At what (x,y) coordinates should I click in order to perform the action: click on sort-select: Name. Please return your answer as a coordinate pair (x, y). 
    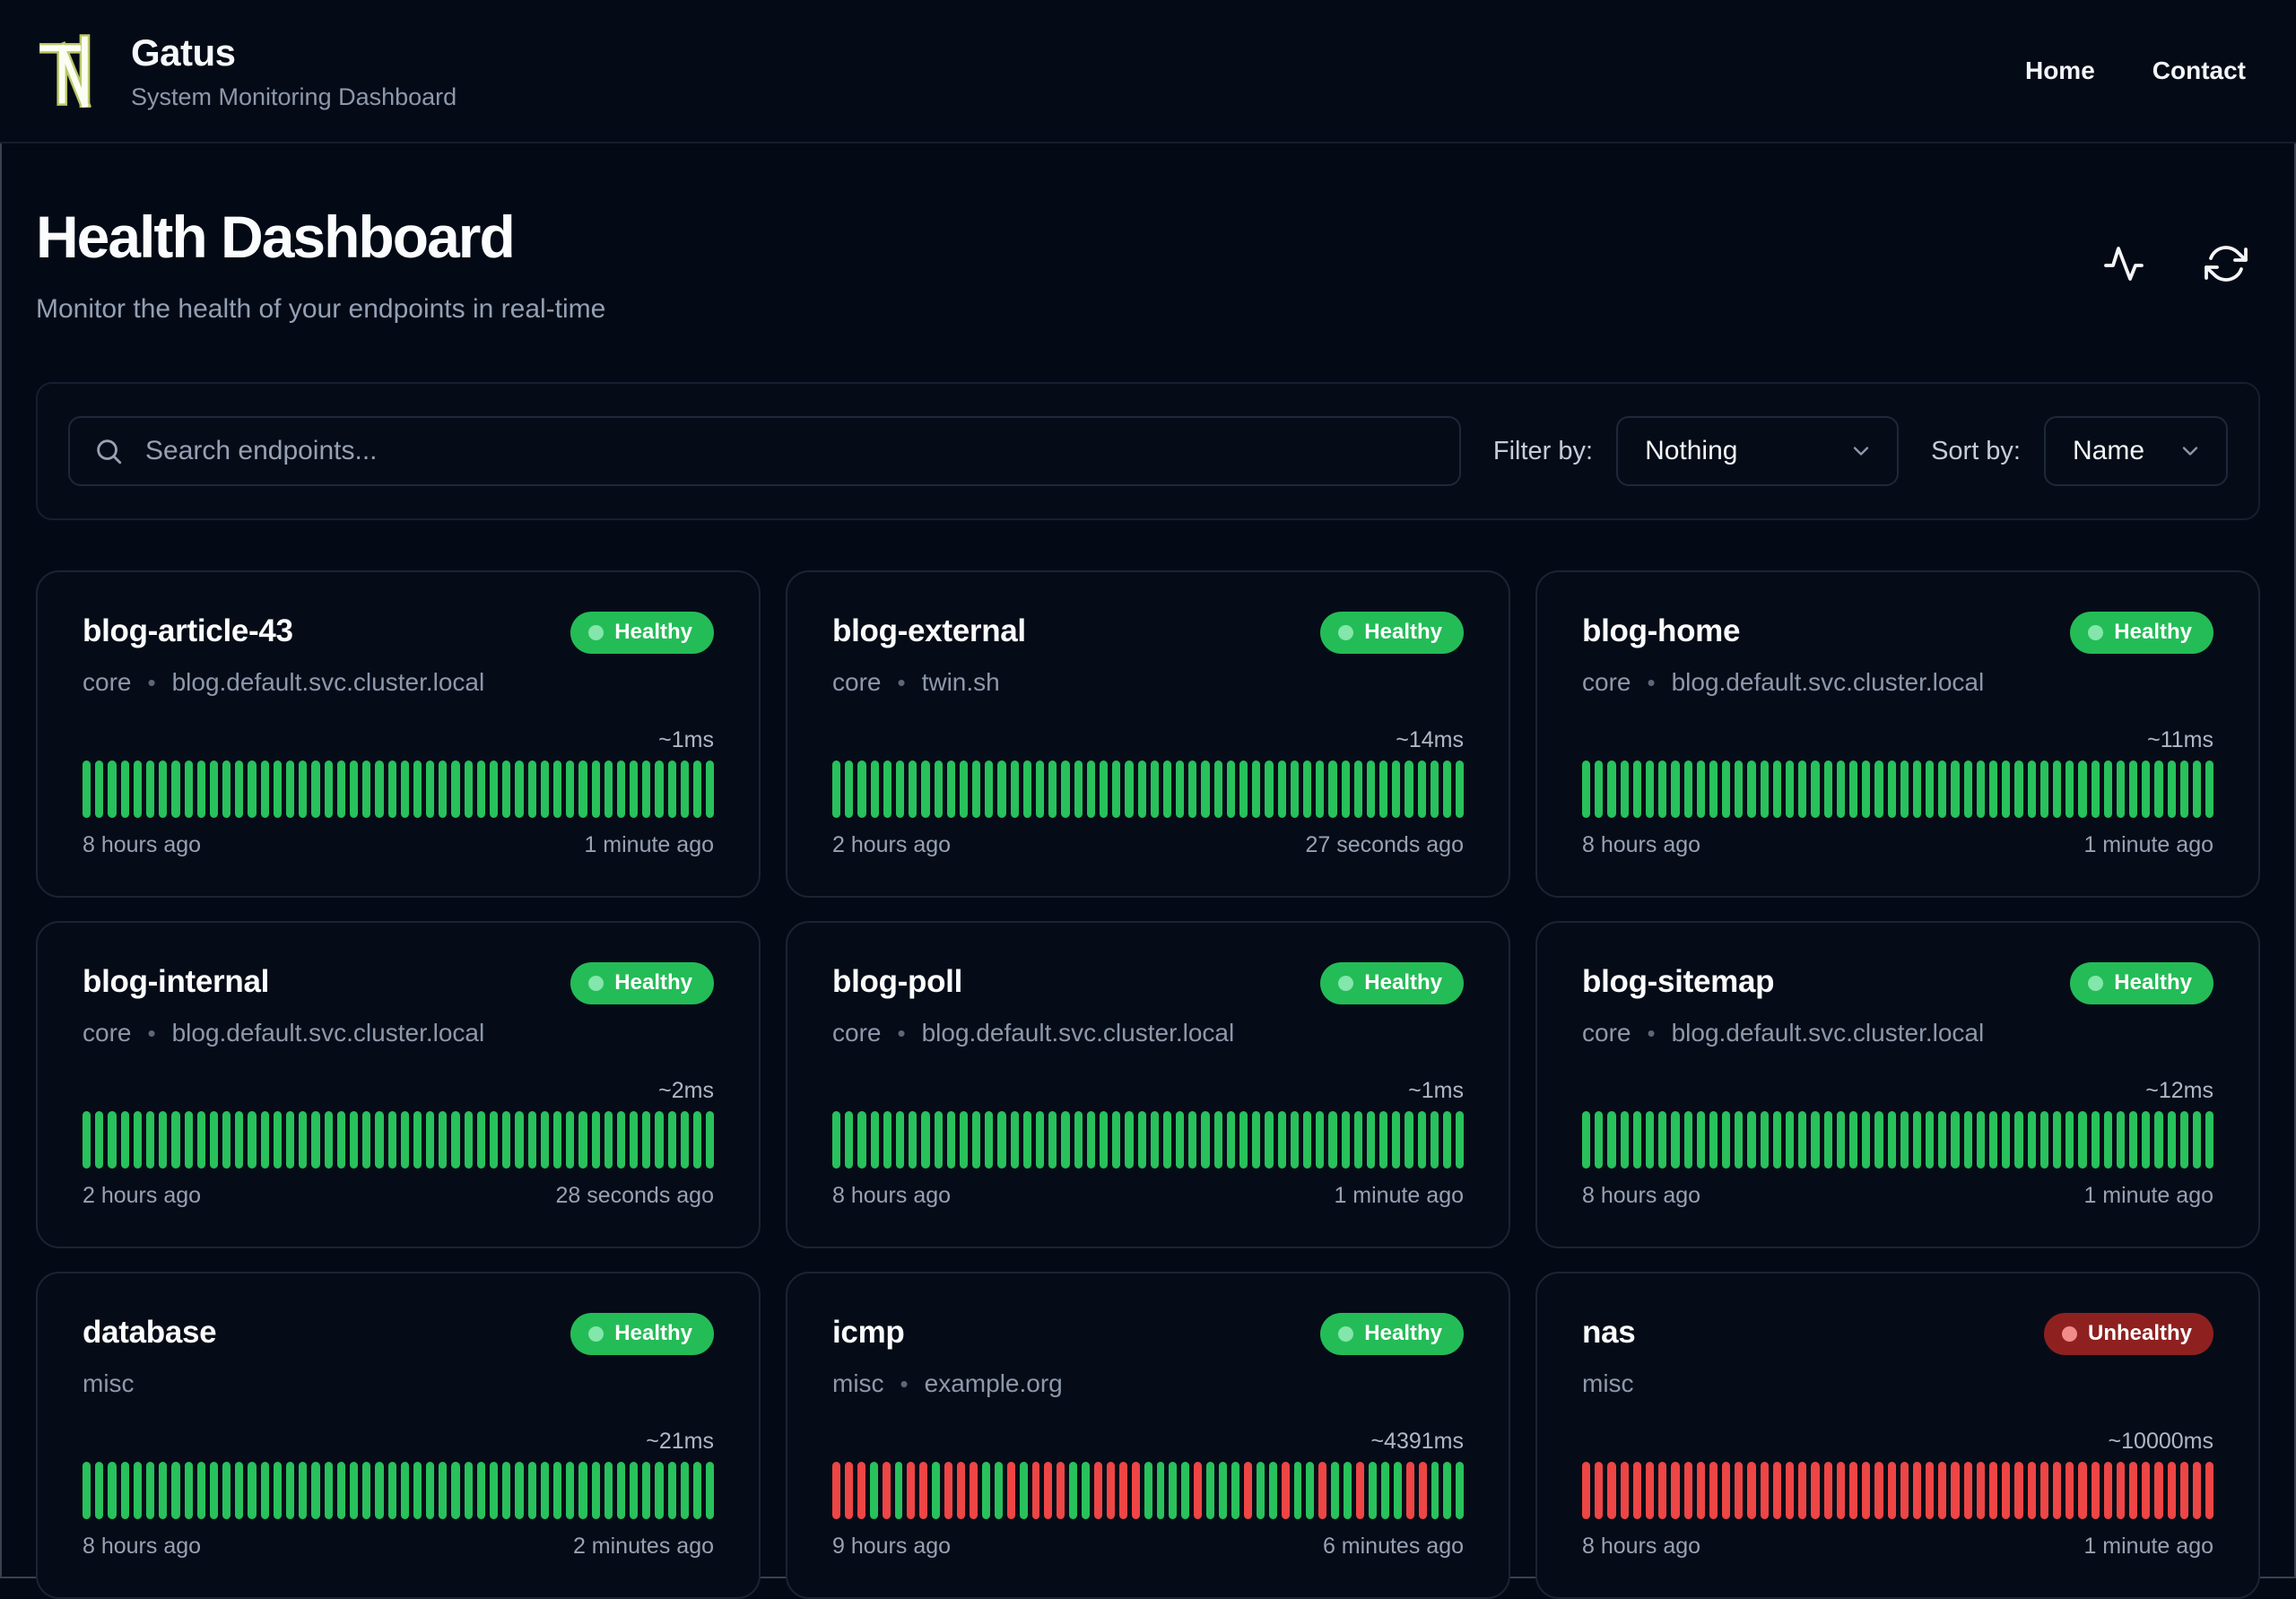
    Looking at the image, I should click on (2136, 451).